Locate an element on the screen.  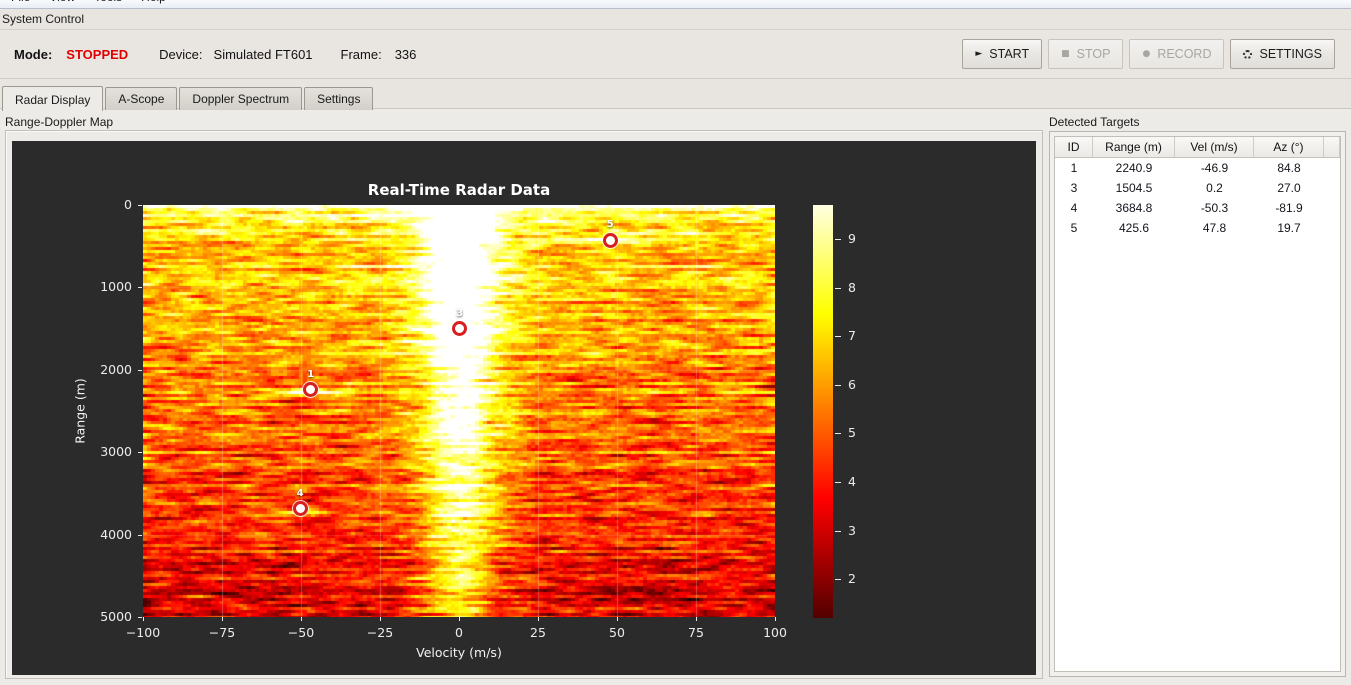
stop-button-label: STOP is located at coordinates (1093, 54).